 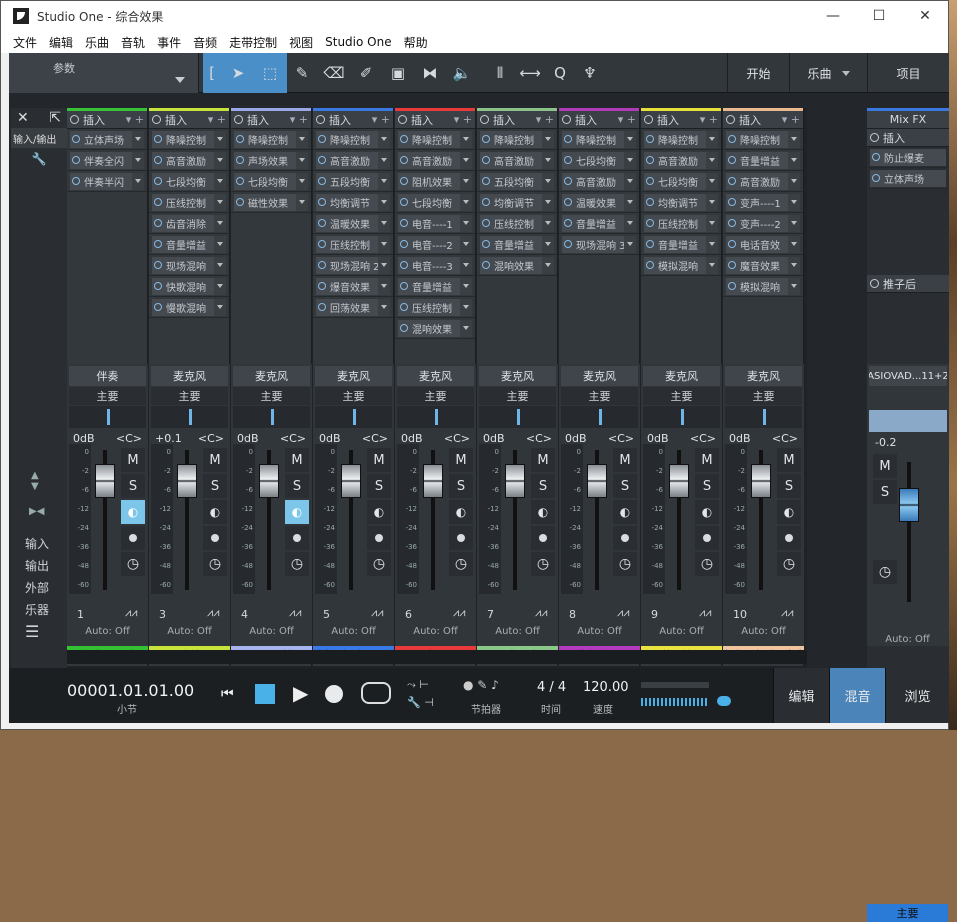 I want to click on insert-slot: 温暖效果, so click(x=353, y=223).